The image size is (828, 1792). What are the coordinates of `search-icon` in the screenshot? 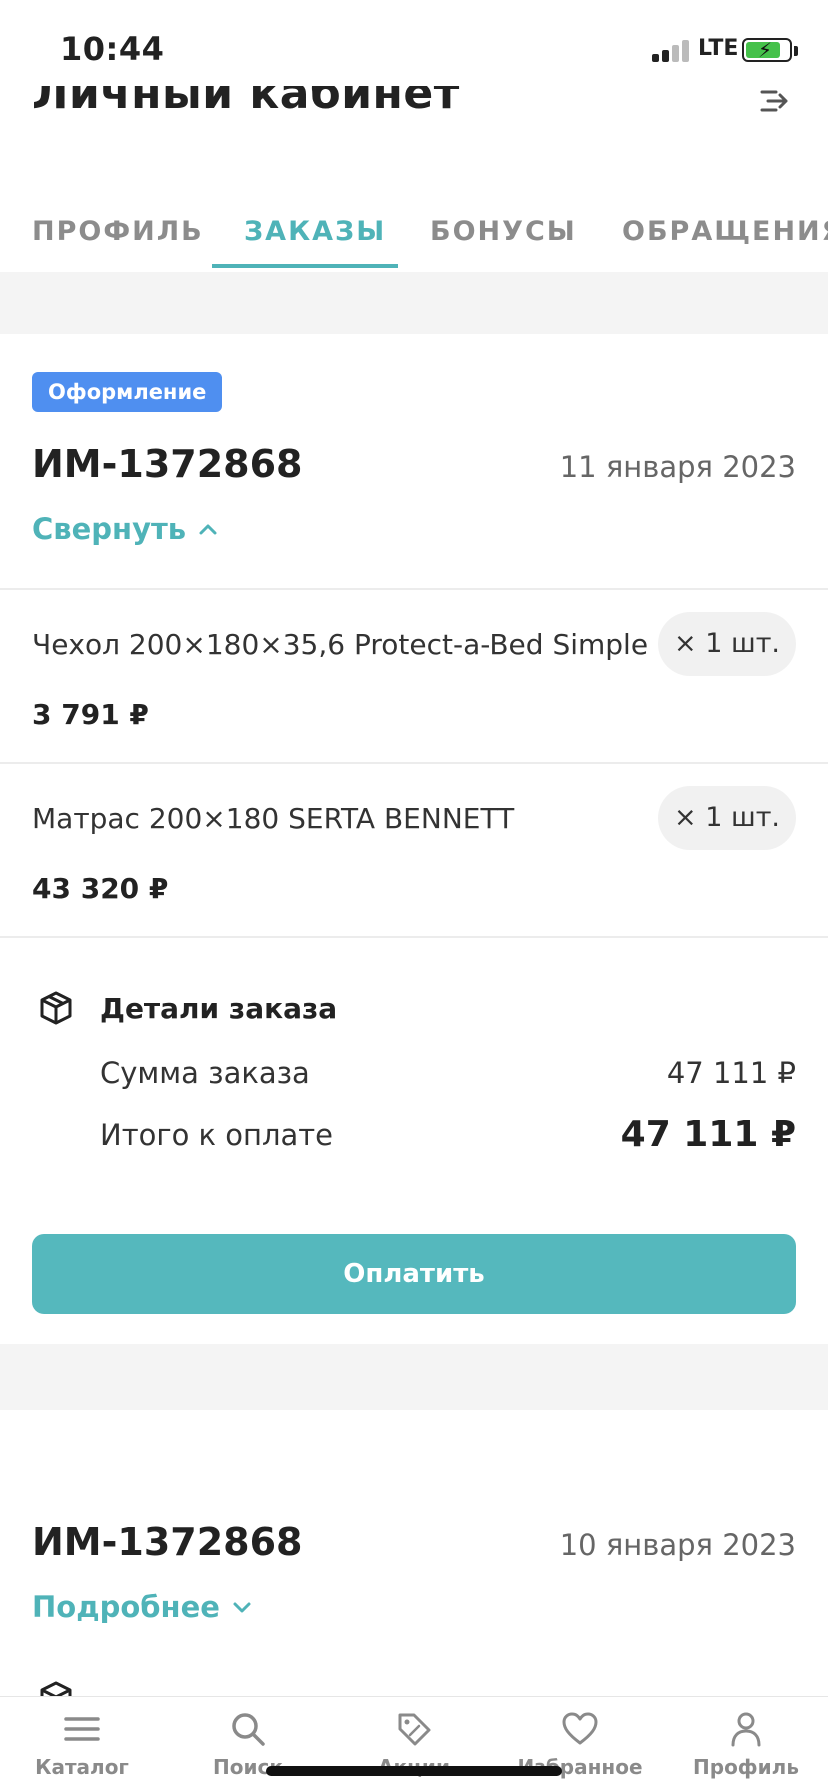 It's located at (248, 1729).